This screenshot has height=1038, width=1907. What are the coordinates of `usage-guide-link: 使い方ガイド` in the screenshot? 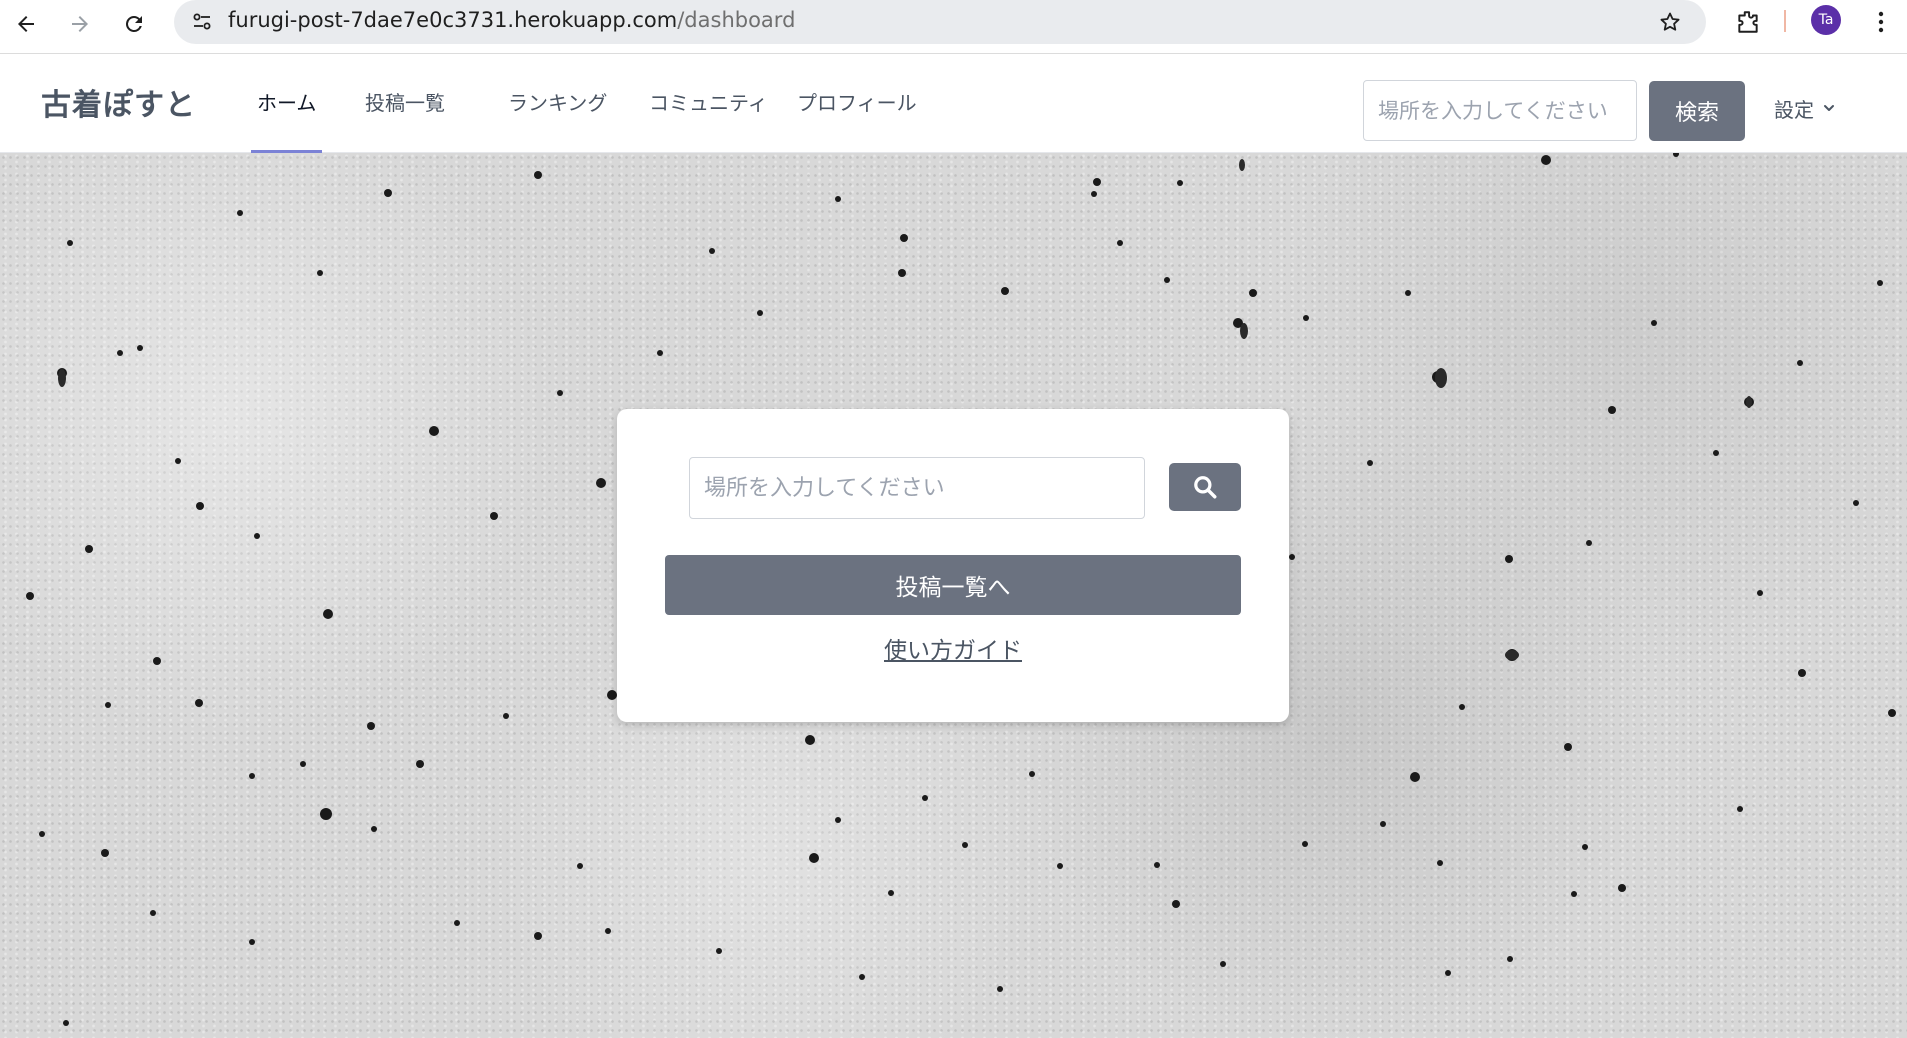 It's located at (953, 651).